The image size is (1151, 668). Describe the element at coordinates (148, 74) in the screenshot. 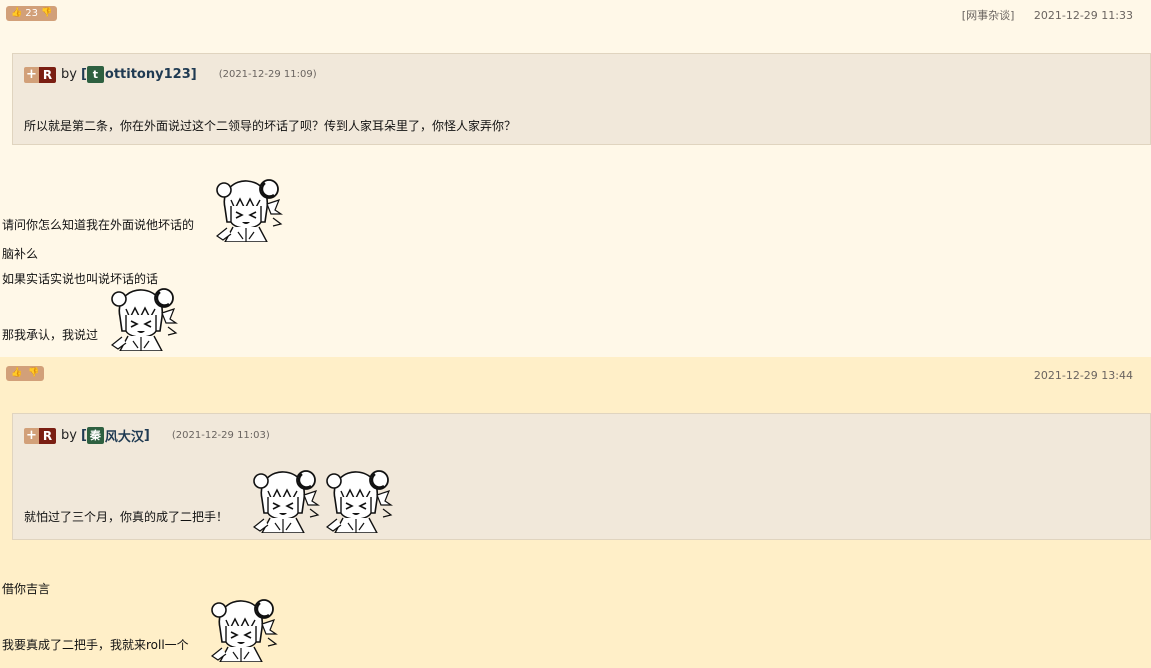

I see `username: ottitony123` at that location.